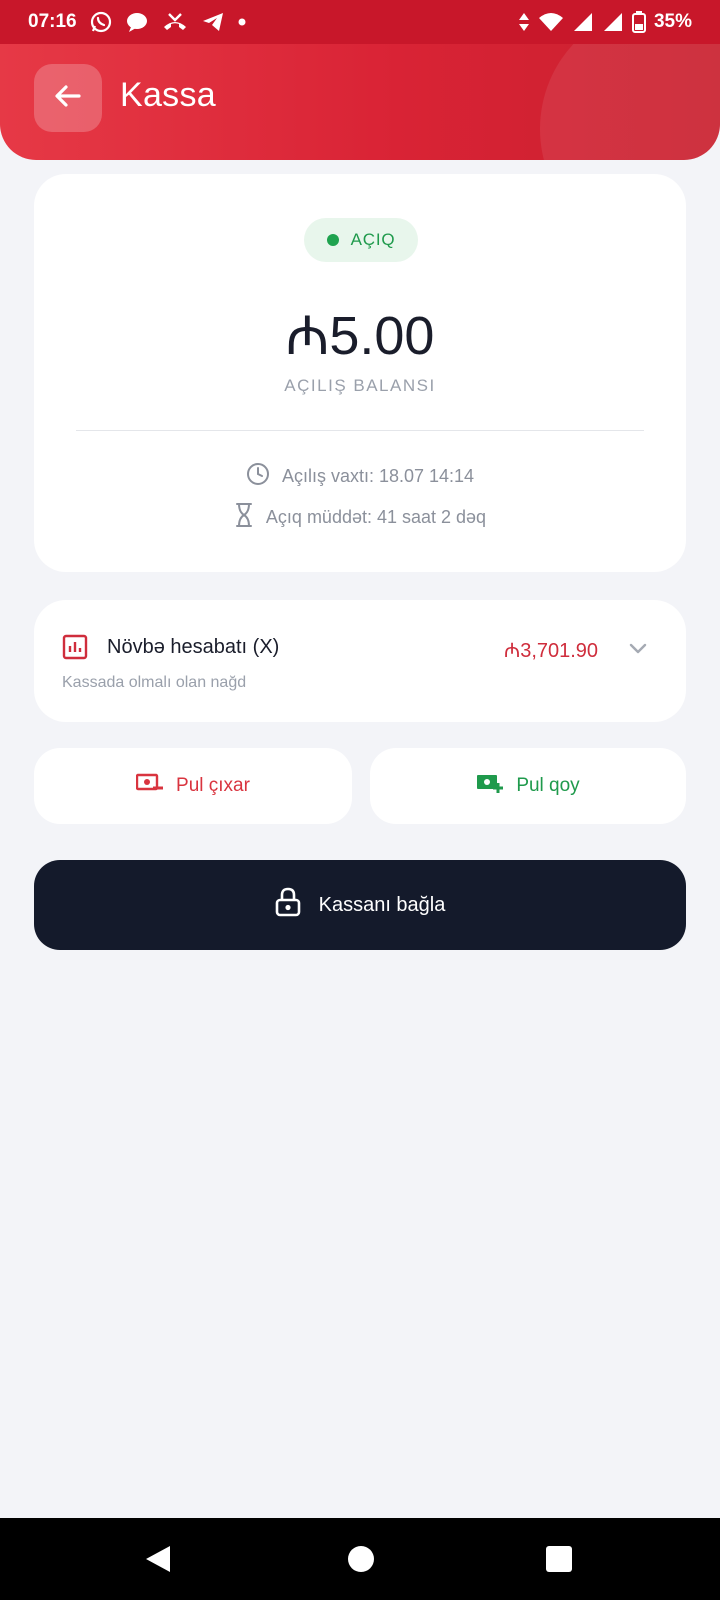 The height and width of the screenshot is (1600, 720). Describe the element at coordinates (168, 95) in the screenshot. I see `page-title: Kassa` at that location.